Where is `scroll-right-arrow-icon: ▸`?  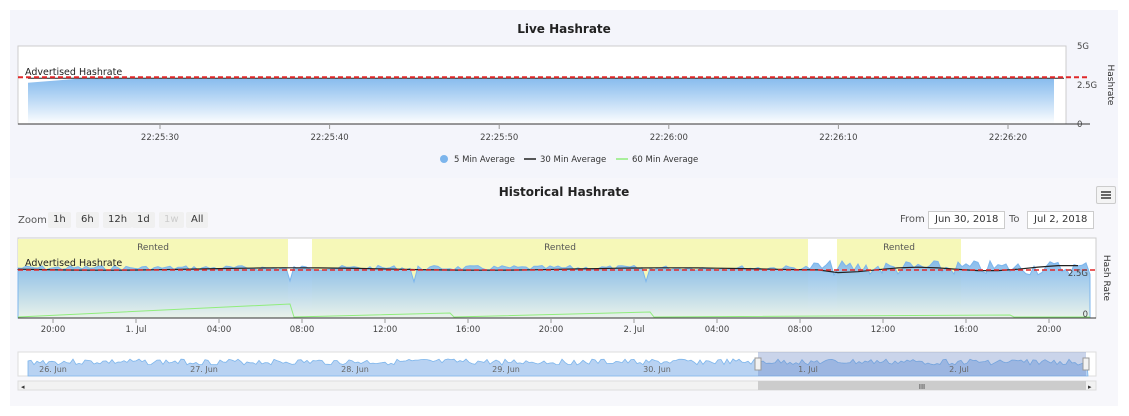 scroll-right-arrow-icon: ▸ is located at coordinates (1090, 387).